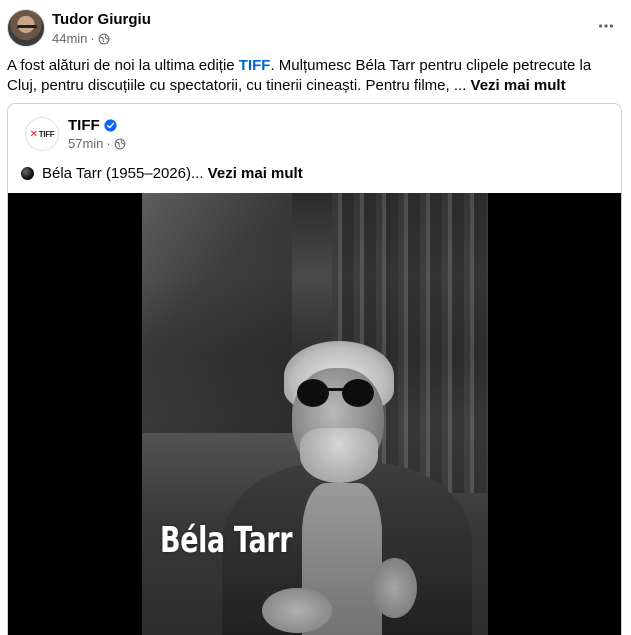 The height and width of the screenshot is (635, 631). I want to click on post-meta: 44min ·, so click(81, 38).